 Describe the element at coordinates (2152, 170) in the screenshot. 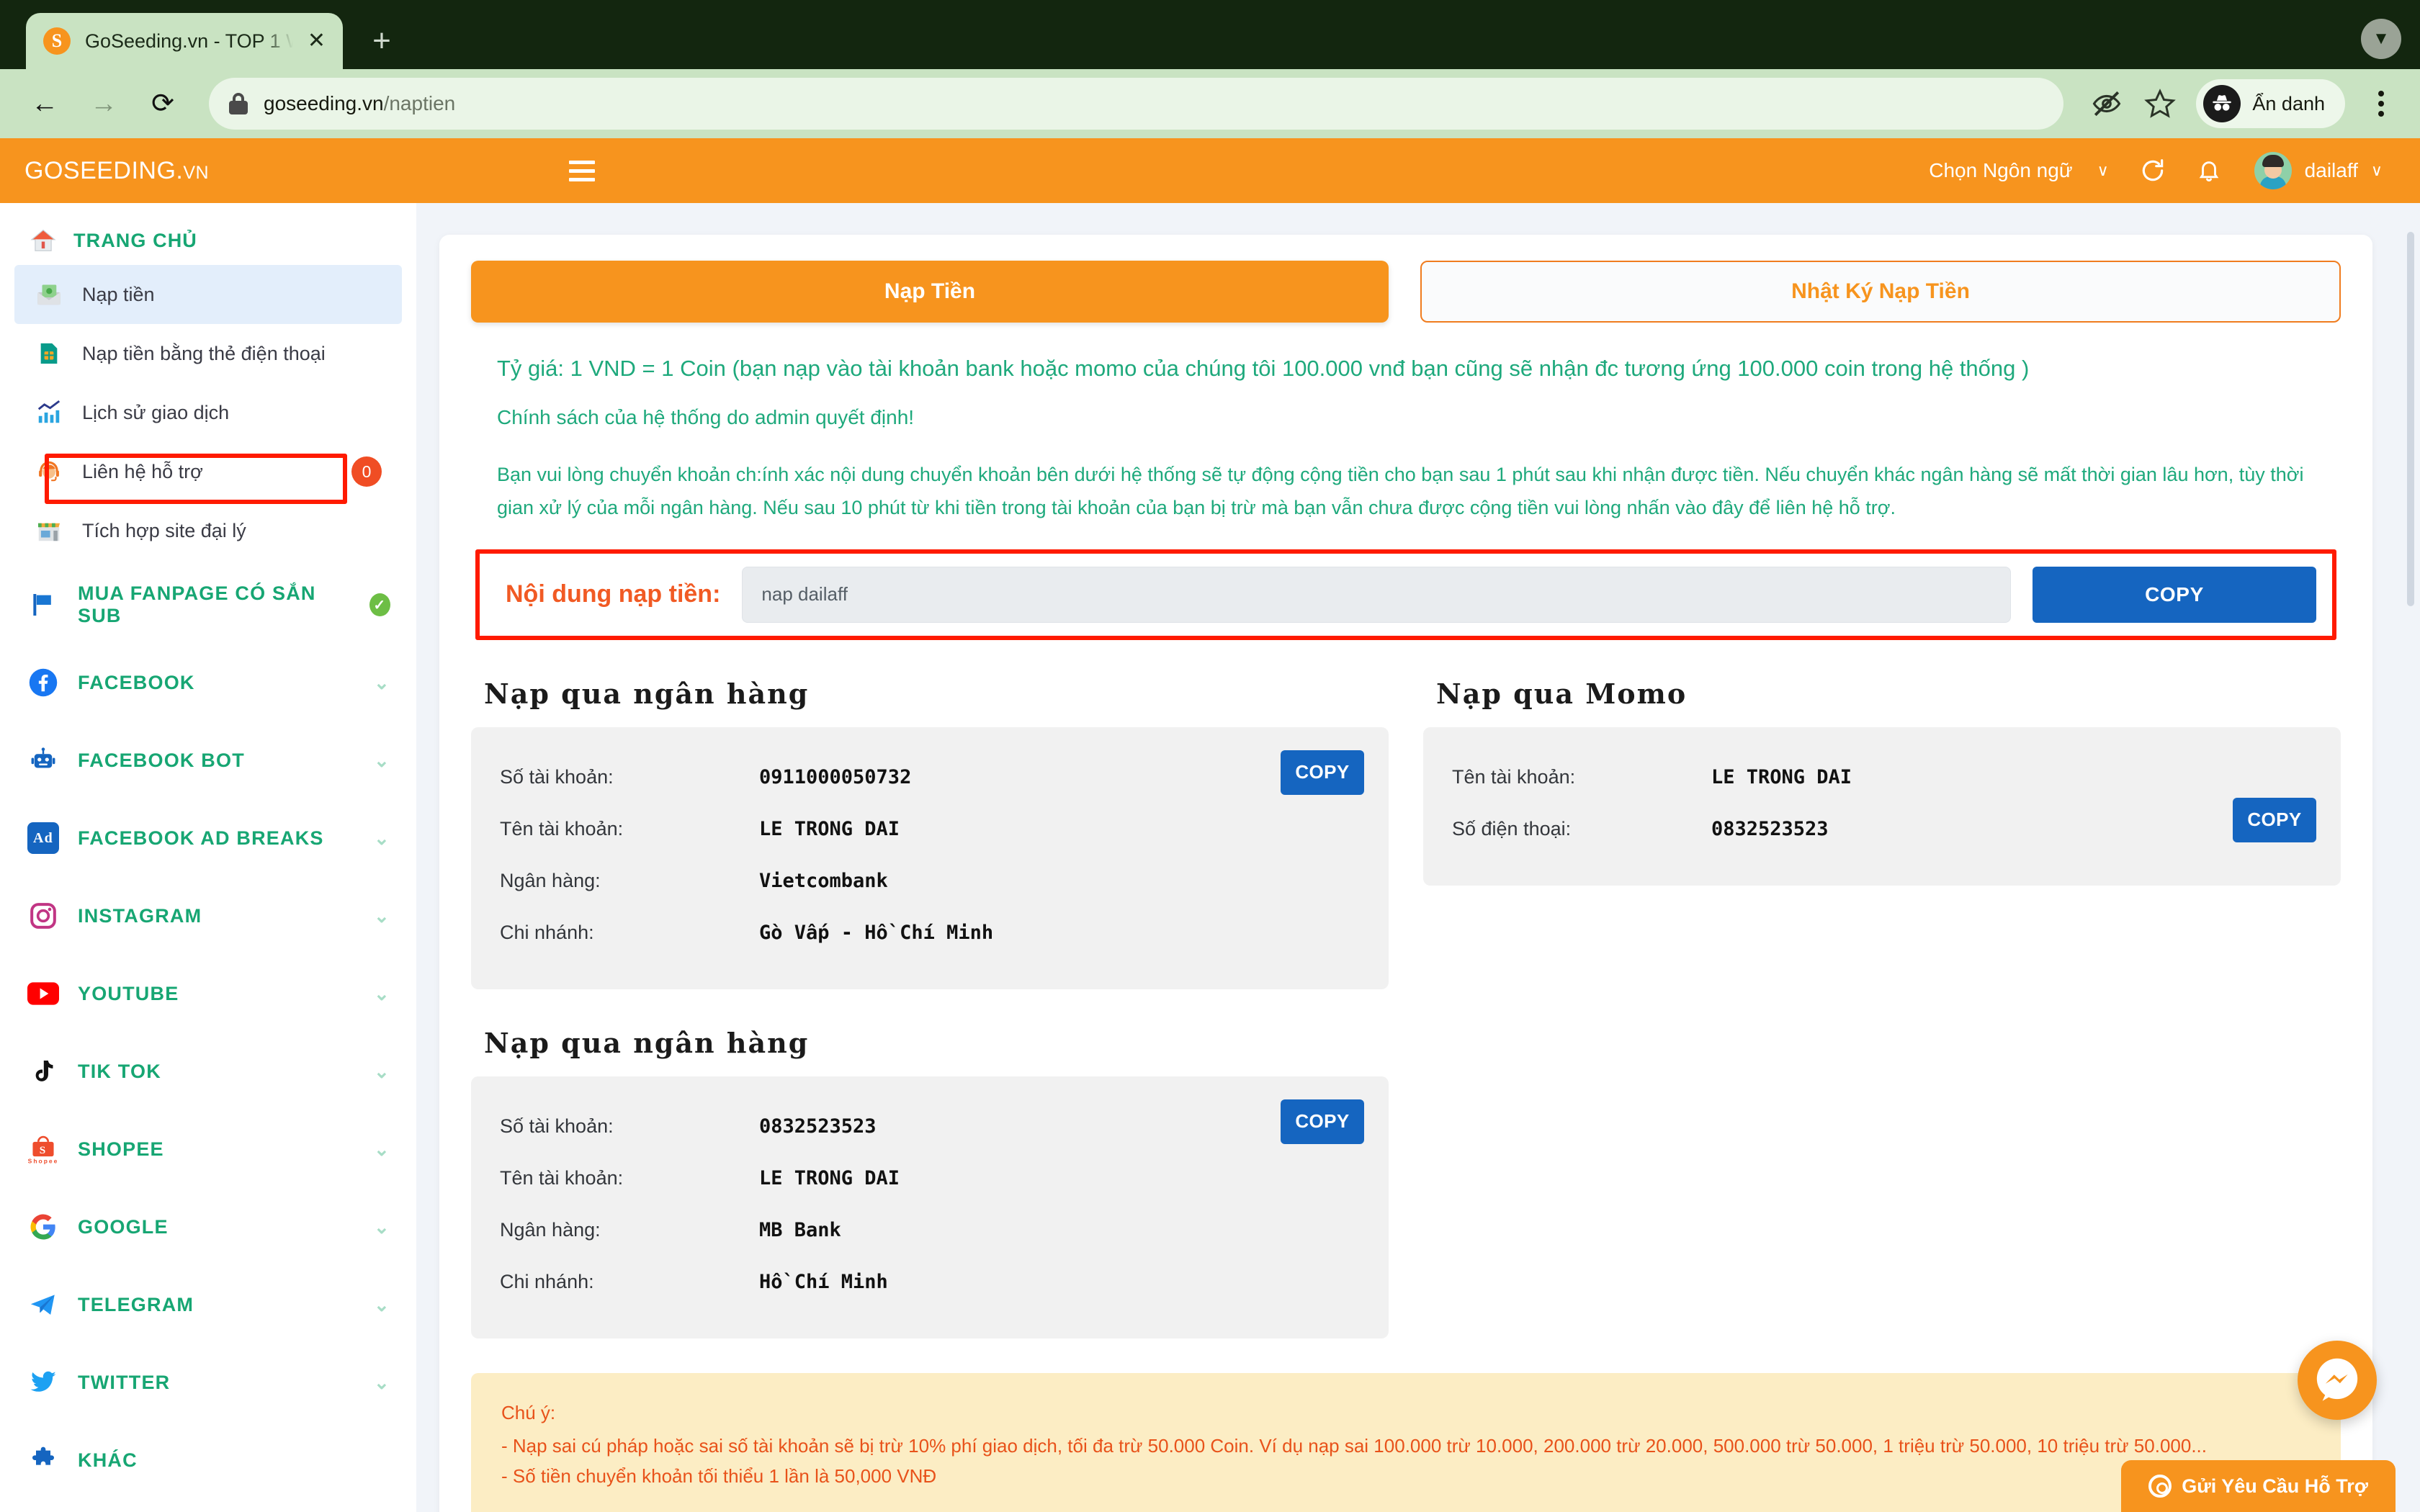

I see `refresh-balance-button` at that location.